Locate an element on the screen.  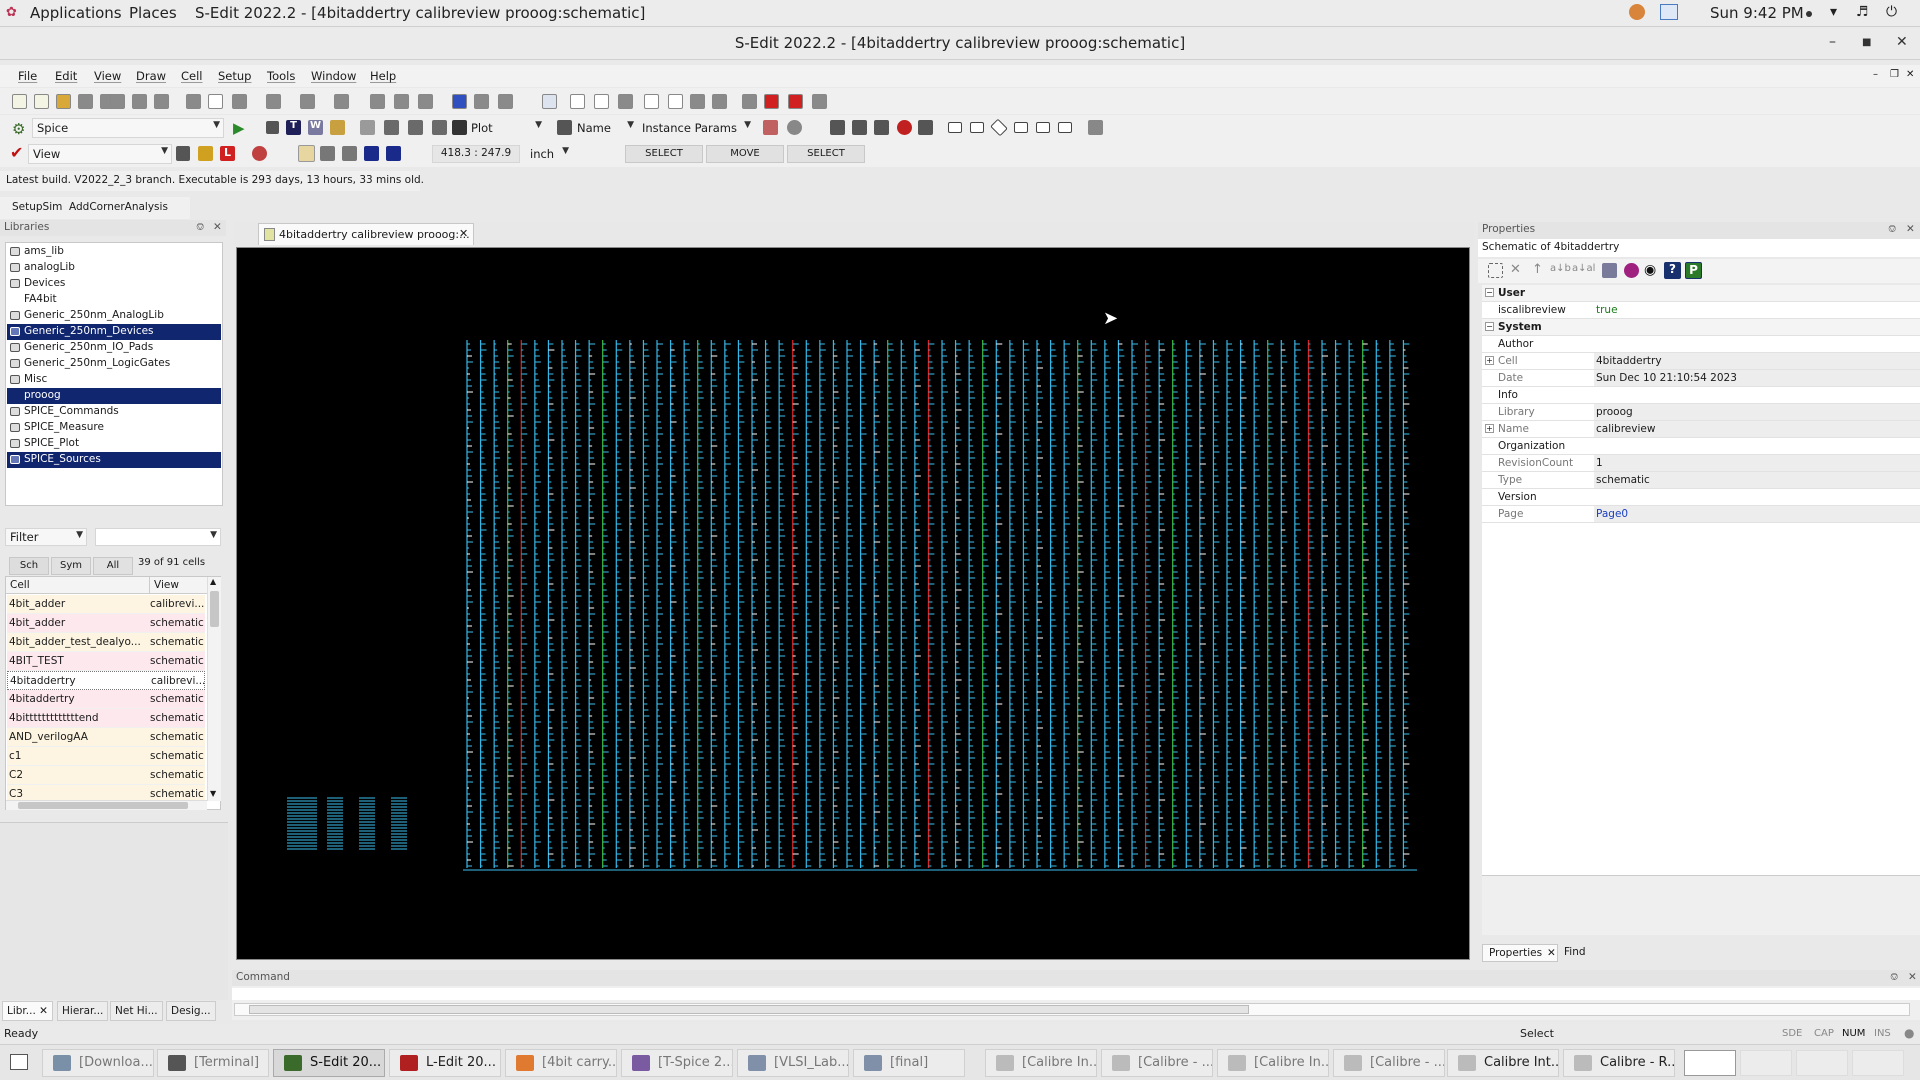
sim-engine-select: Spice ▼ is located at coordinates (128, 128).